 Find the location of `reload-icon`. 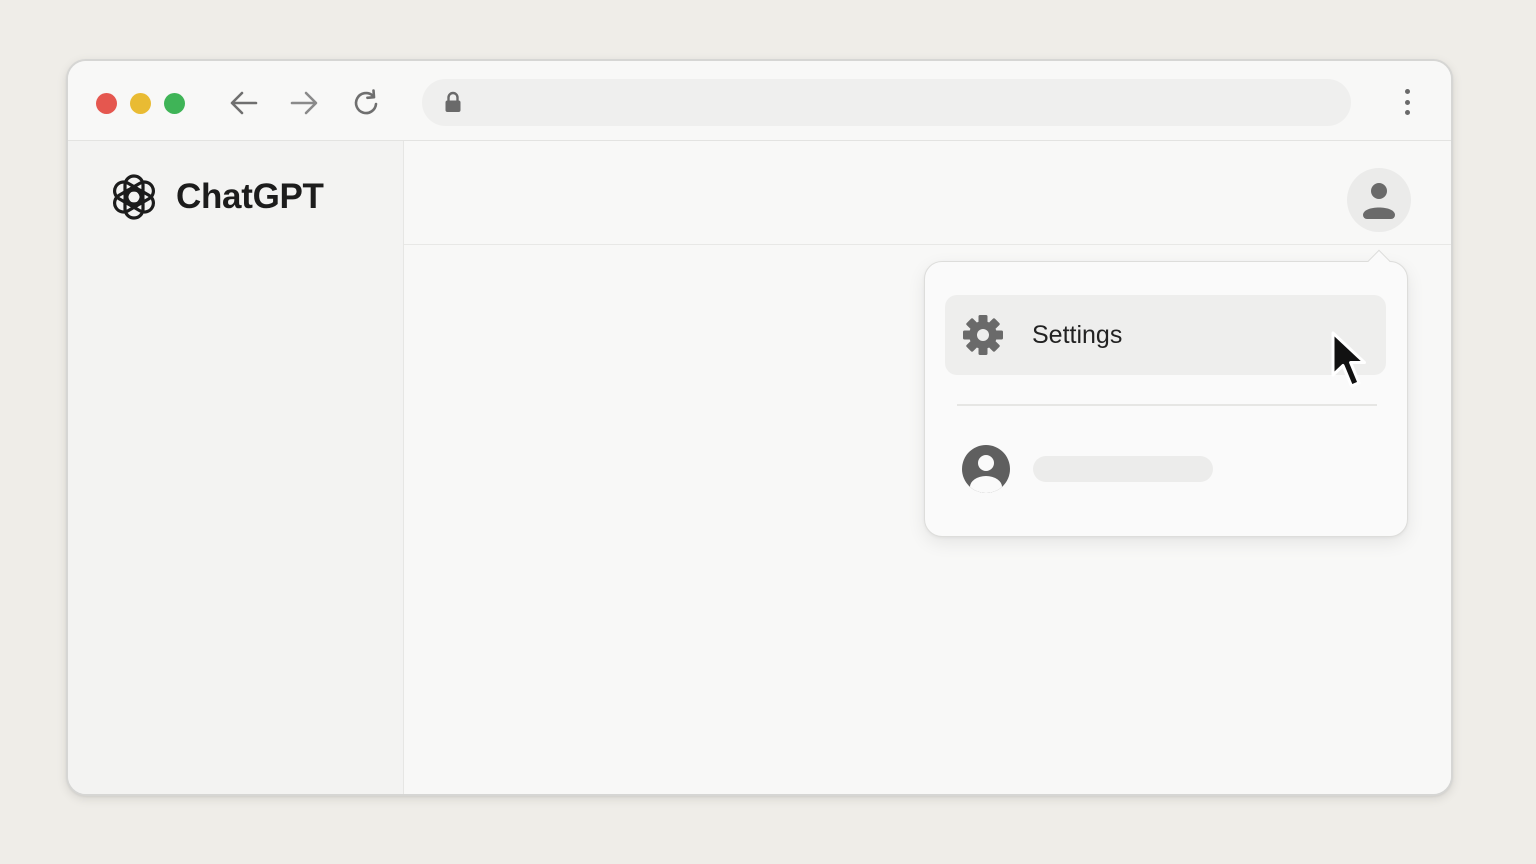

reload-icon is located at coordinates (366, 102).